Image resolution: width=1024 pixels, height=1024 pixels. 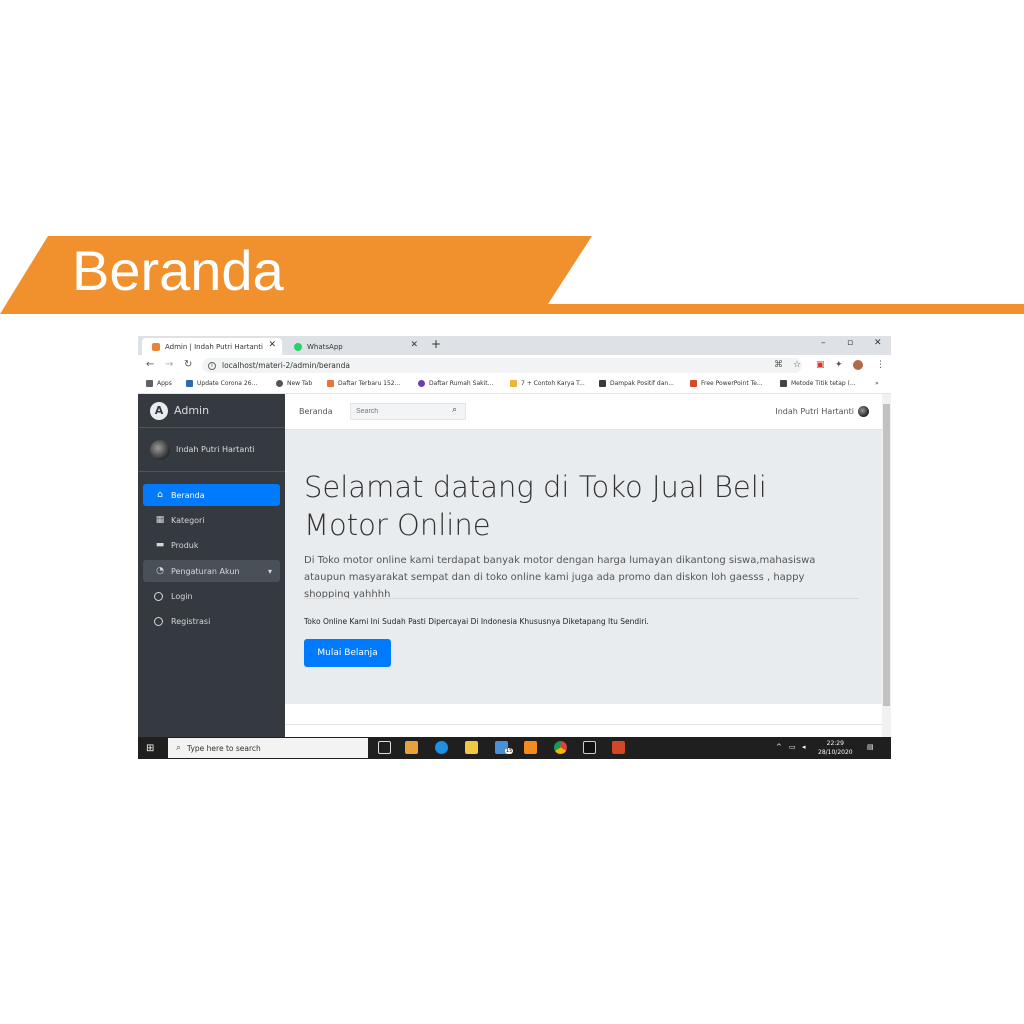 What do you see at coordinates (839, 365) in the screenshot?
I see `puzzle-icon: ✦` at bounding box center [839, 365].